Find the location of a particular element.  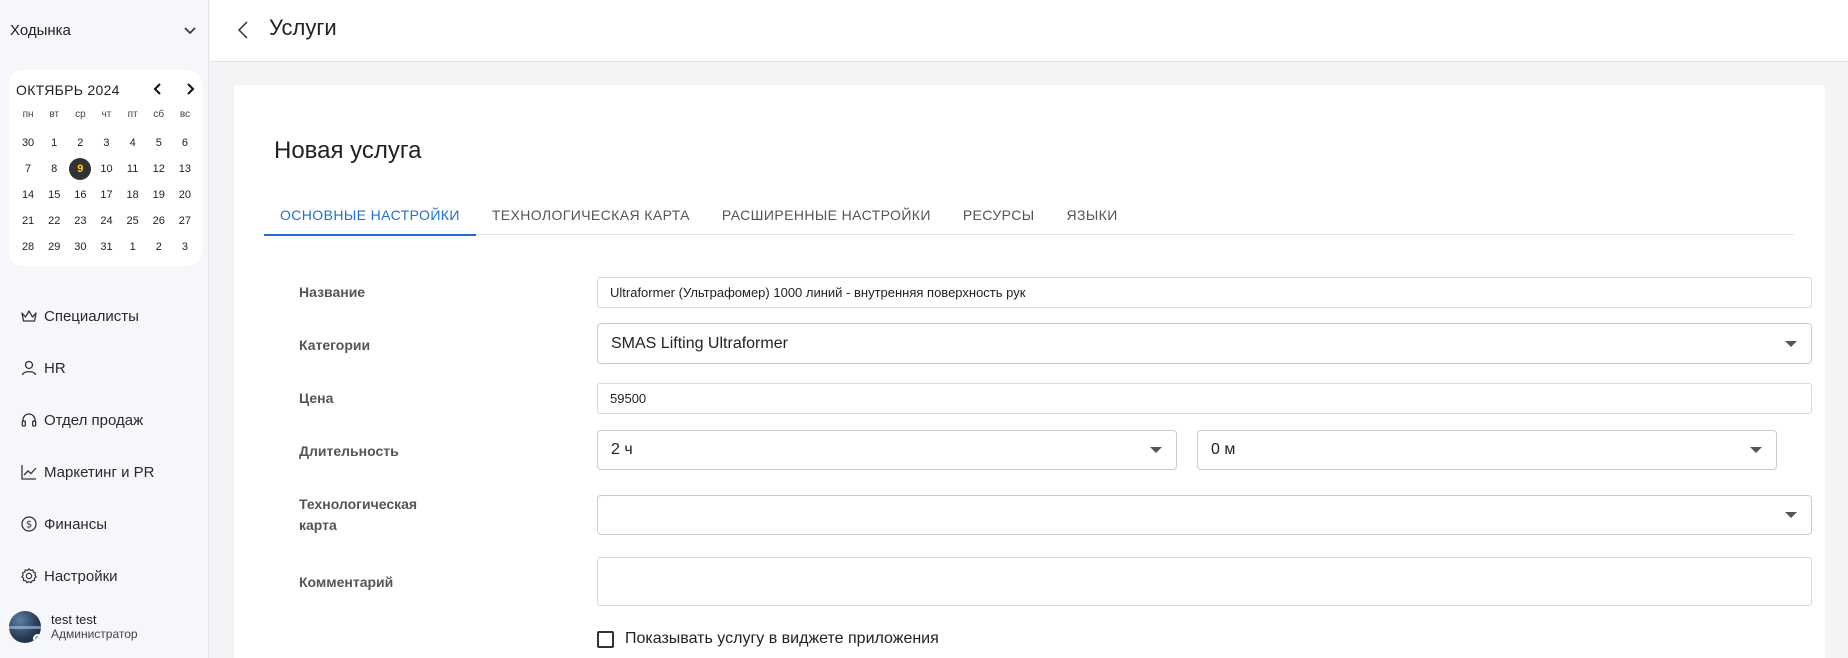

duration-minutes-value: 0 м is located at coordinates (1223, 449).